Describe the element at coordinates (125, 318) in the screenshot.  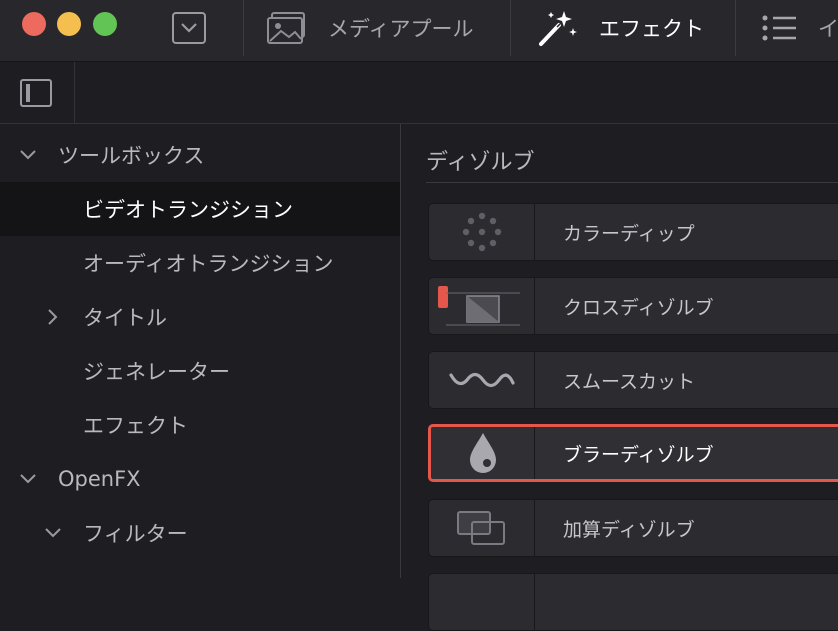
I see `tree-item-label: タイトル` at that location.